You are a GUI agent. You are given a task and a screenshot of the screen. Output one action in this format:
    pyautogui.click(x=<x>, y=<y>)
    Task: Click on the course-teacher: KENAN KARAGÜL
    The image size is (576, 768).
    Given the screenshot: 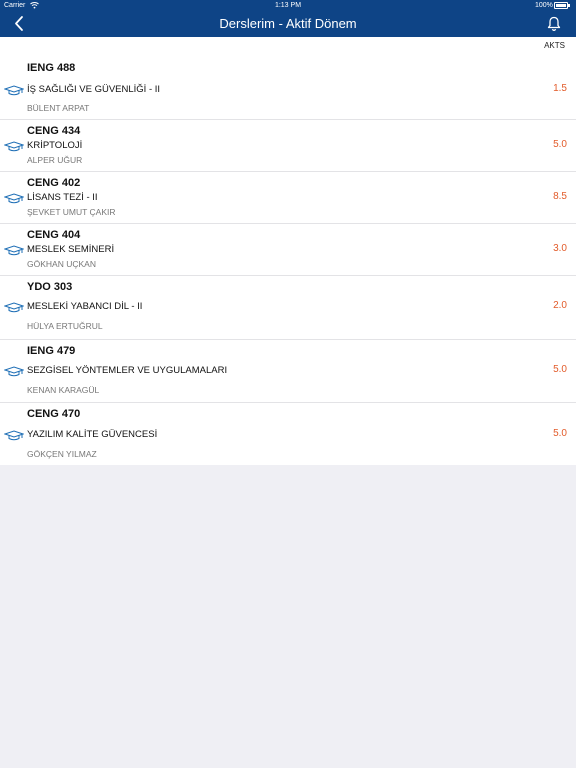 What is the action you would take?
    pyautogui.click(x=63, y=390)
    